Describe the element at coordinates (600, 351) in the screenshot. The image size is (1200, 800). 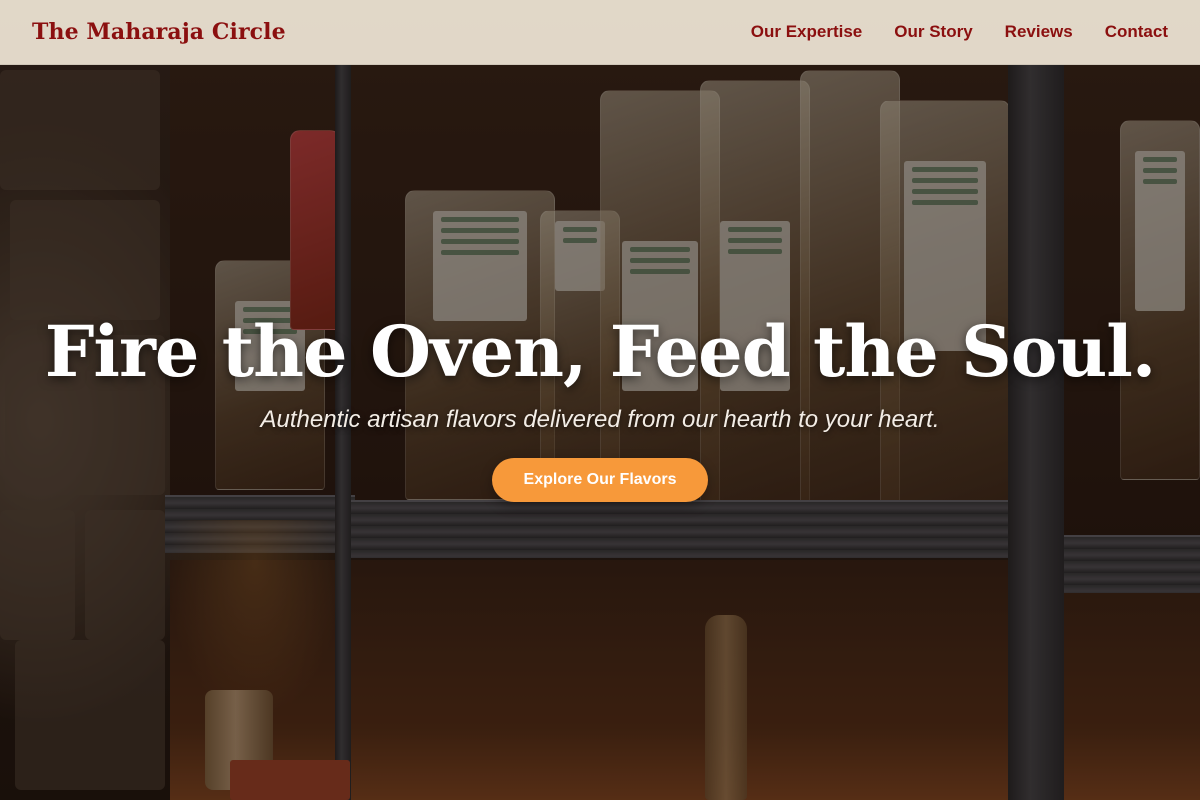
I see `hero-title: Fire the Oven, Feed the Soul.` at that location.